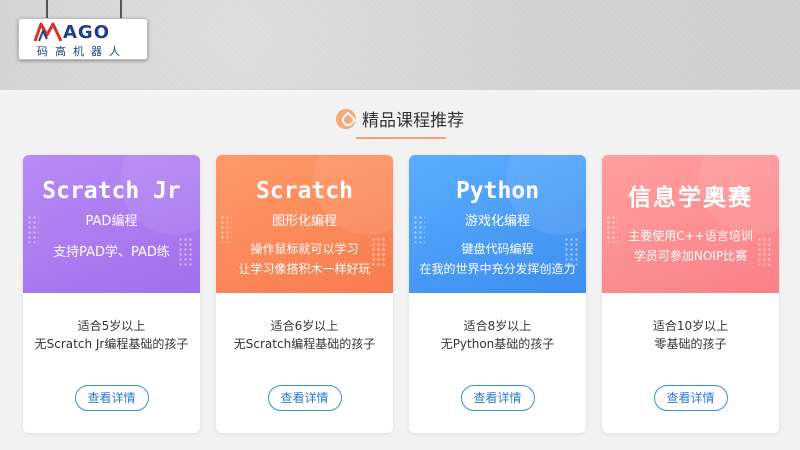 Image resolution: width=800 pixels, height=450 pixels. Describe the element at coordinates (497, 344) in the screenshot. I see `card-audience: 无Python基础的孩子` at that location.